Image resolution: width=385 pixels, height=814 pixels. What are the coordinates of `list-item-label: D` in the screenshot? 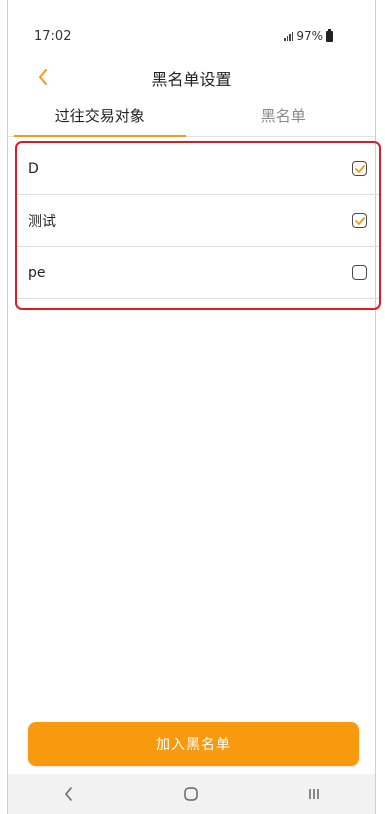 It's located at (33, 168).